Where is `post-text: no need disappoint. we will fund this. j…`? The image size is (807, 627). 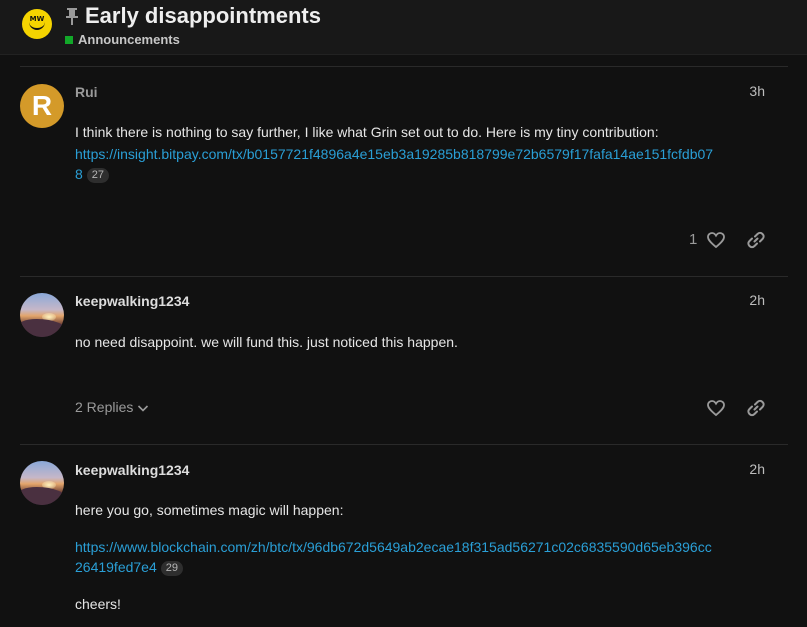 post-text: no need disappoint. we will fund this. j… is located at coordinates (266, 342).